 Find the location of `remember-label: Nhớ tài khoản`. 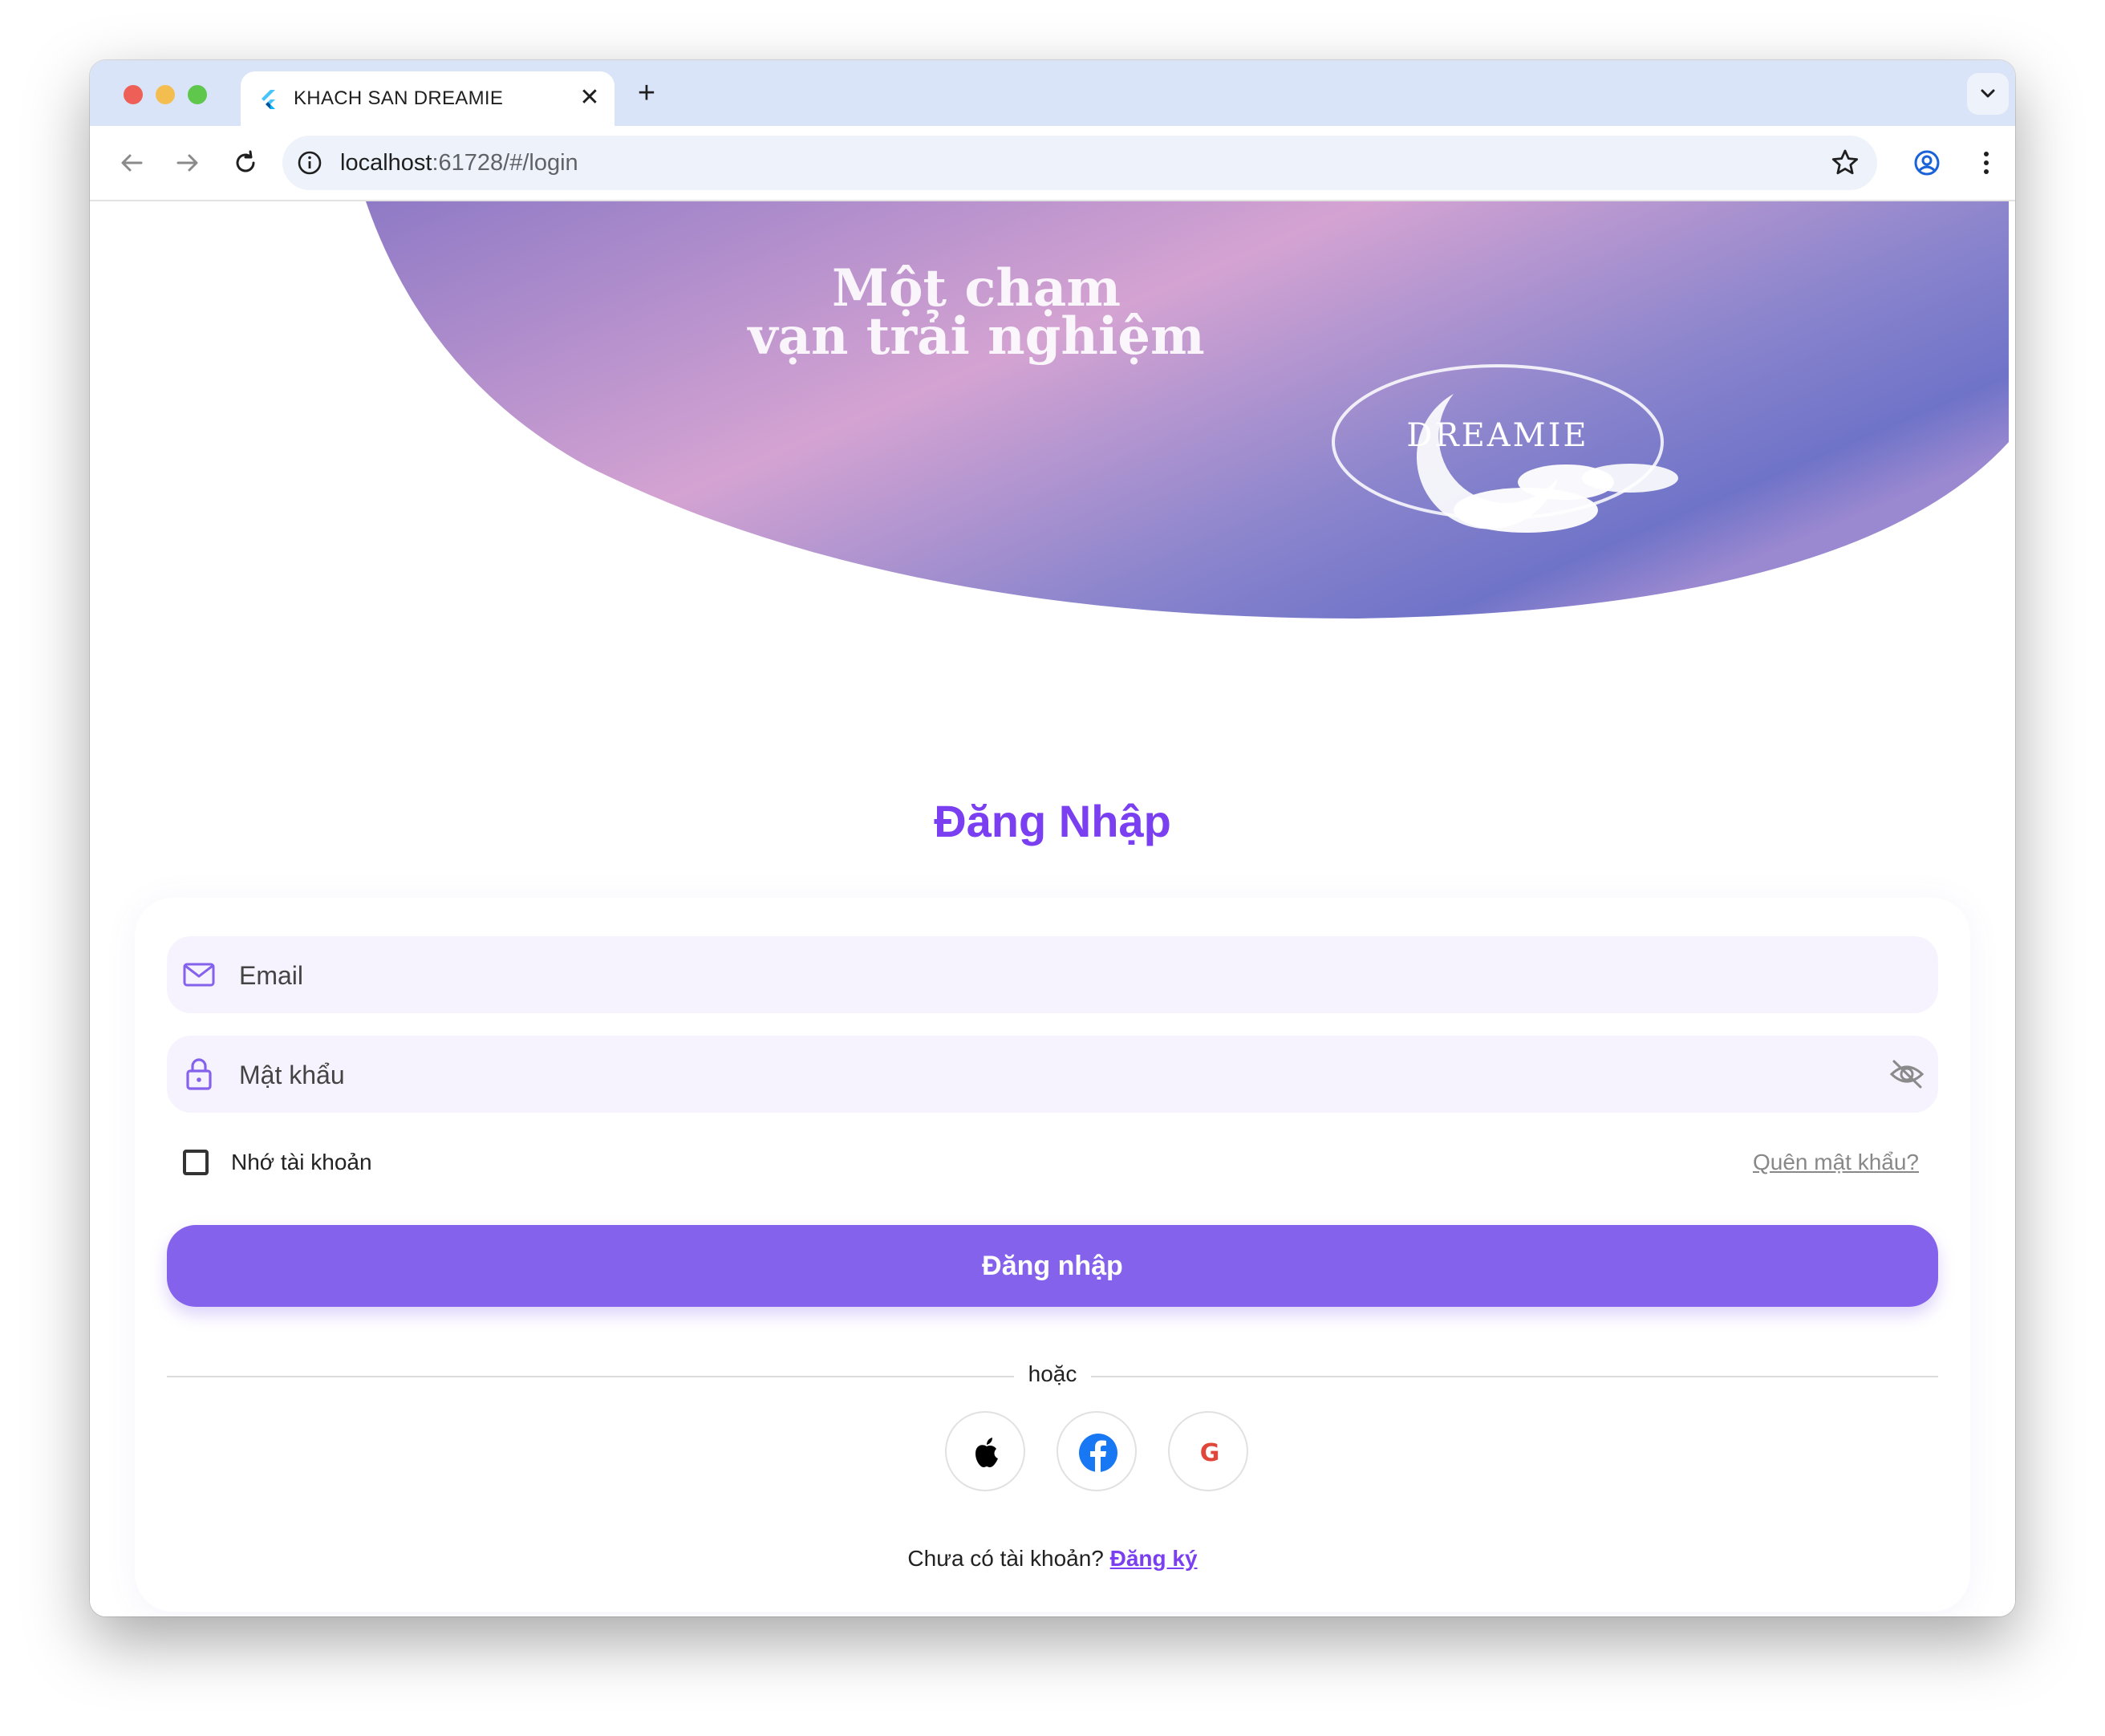

remember-label: Nhớ tài khoản is located at coordinates (301, 1162).